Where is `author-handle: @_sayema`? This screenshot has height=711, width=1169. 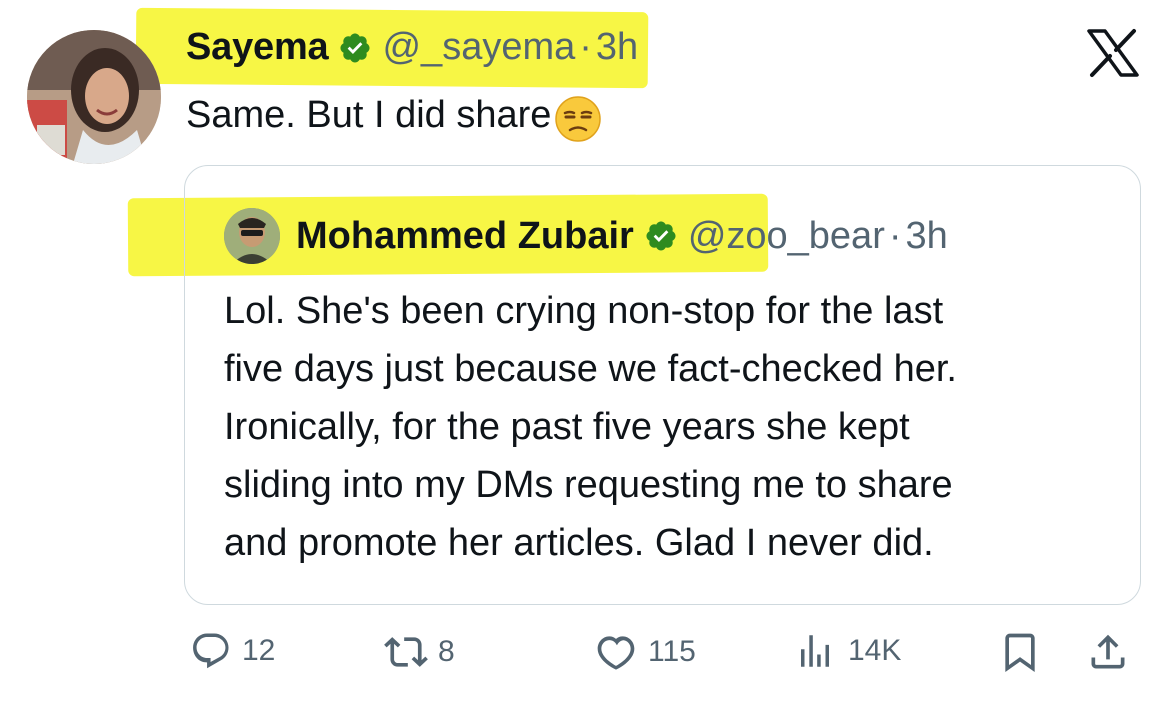 author-handle: @_sayema is located at coordinates (478, 47).